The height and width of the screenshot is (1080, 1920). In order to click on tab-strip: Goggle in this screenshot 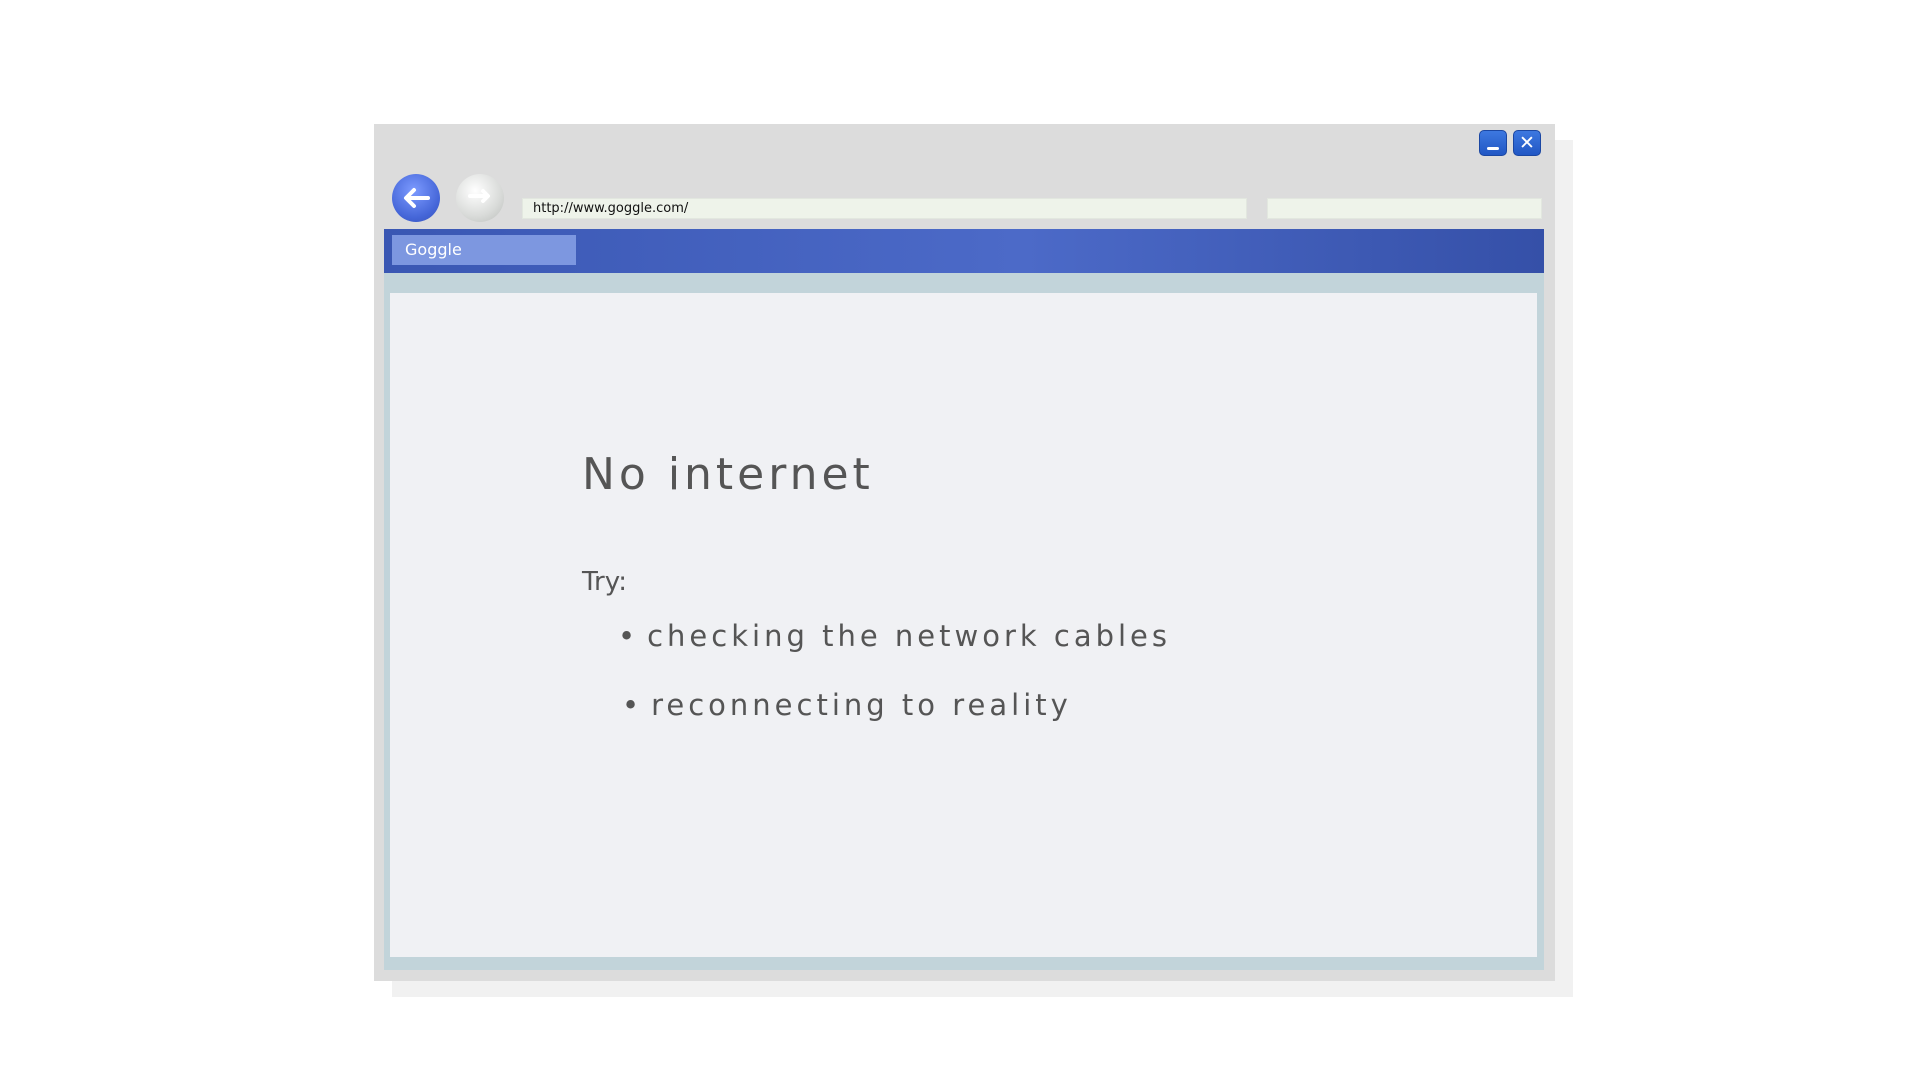, I will do `click(964, 251)`.